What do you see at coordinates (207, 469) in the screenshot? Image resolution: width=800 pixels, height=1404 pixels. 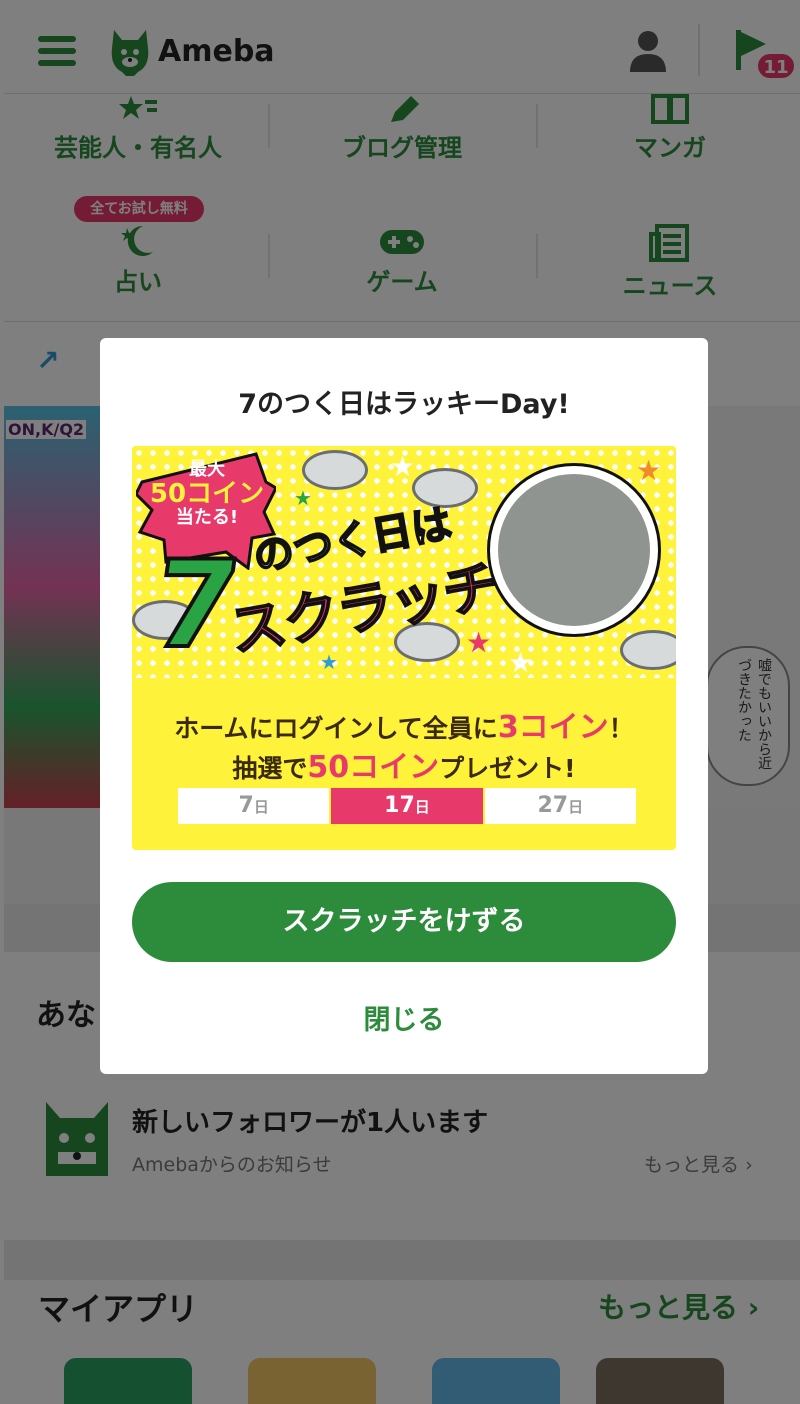 I see `burst-line: 最大` at bounding box center [207, 469].